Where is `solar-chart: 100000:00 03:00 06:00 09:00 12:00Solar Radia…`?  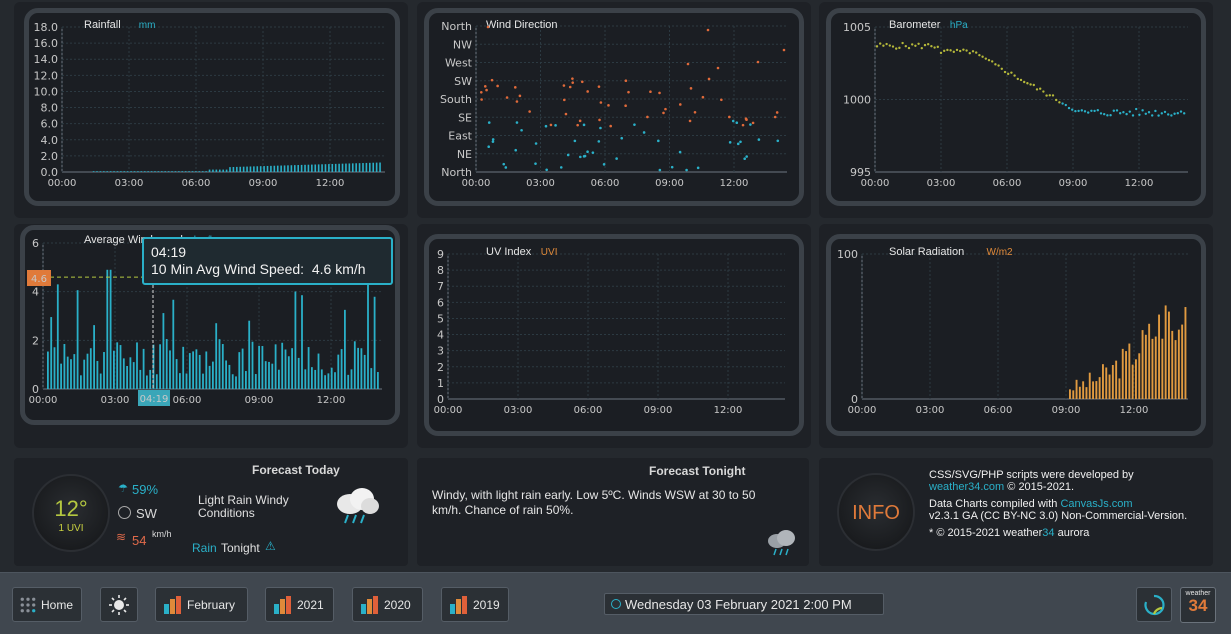
solar-chart: 100000:00 03:00 06:00 09:00 12:00Solar Radia… is located at coordinates (1012, 331).